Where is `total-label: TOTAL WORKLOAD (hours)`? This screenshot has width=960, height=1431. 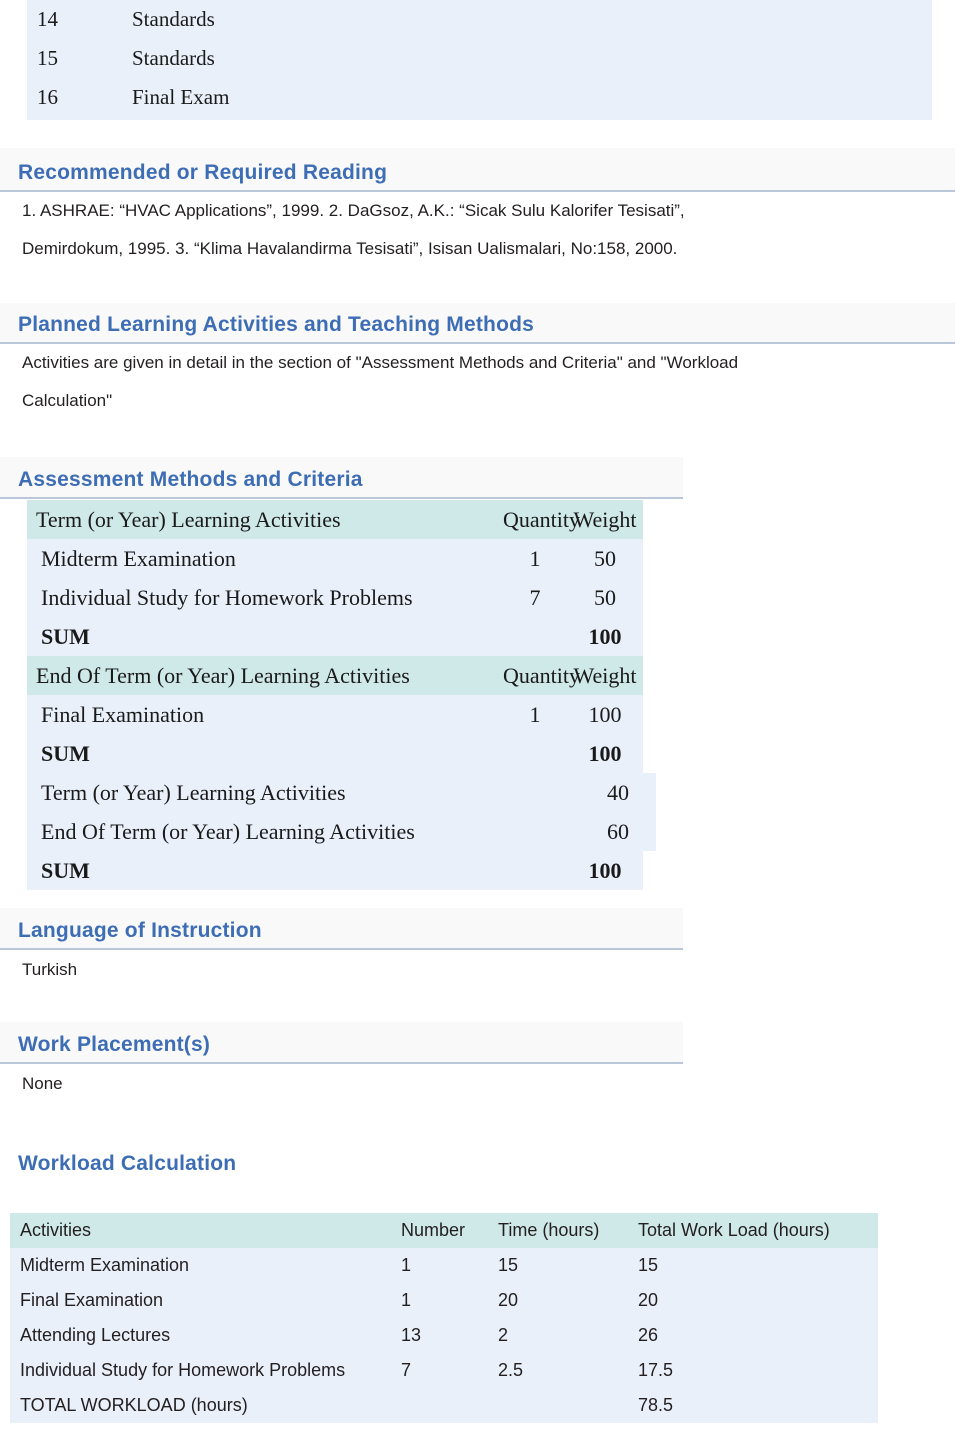
total-label: TOTAL WORKLOAD (hours) is located at coordinates (134, 1405).